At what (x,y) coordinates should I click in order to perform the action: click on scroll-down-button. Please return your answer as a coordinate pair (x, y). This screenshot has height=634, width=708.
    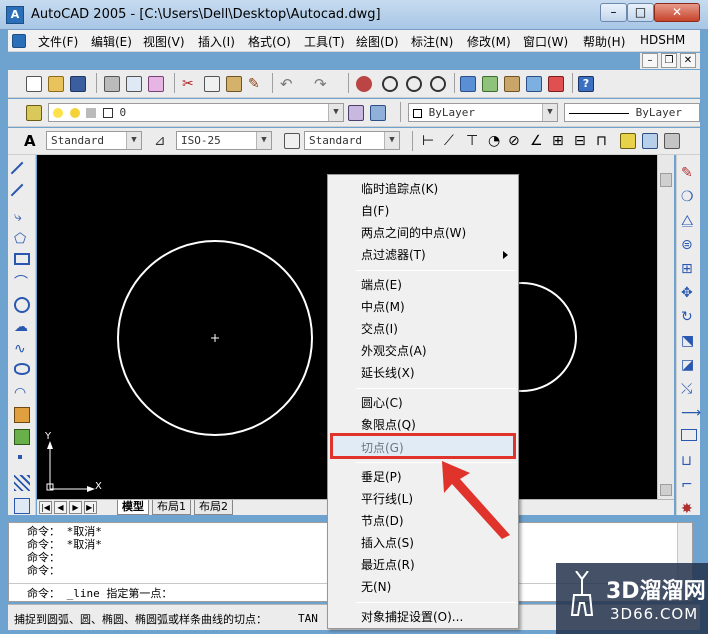
    Looking at the image, I should click on (666, 490).